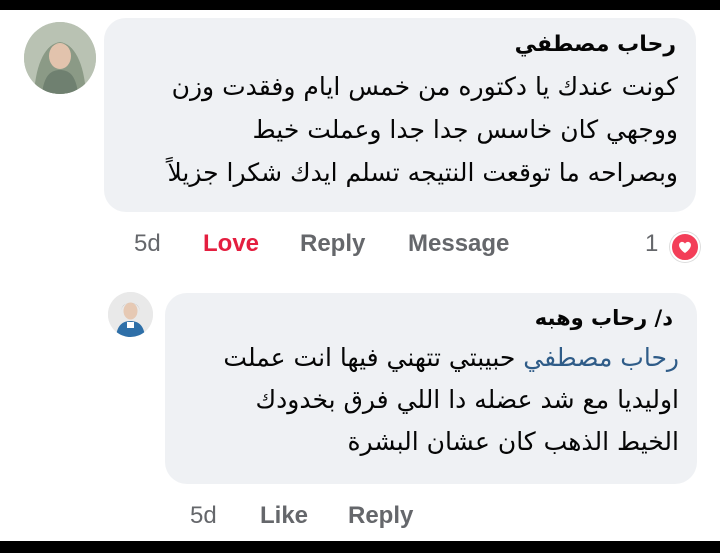 This screenshot has height=553, width=720. Describe the element at coordinates (685, 247) in the screenshot. I see `heart-icon` at that location.